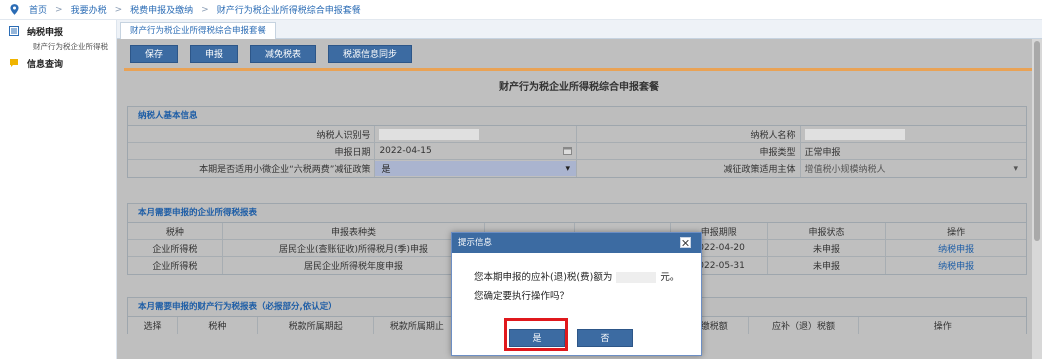 This screenshot has width=1042, height=359. Describe the element at coordinates (543, 277) in the screenshot. I see `message-prefix: 您本期申报的应补(退)税(费)额为` at that location.